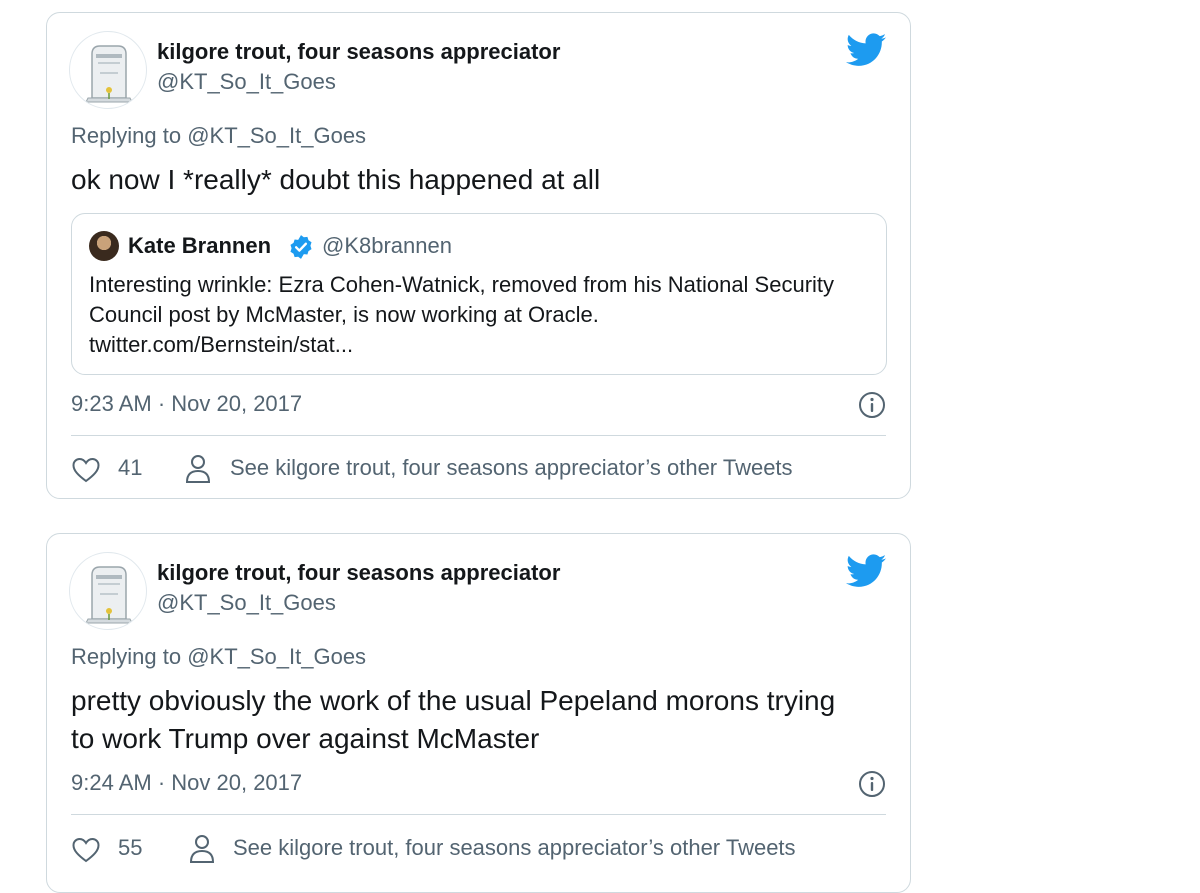 The width and height of the screenshot is (1200, 893). Describe the element at coordinates (130, 468) in the screenshot. I see `like-count: 41` at that location.